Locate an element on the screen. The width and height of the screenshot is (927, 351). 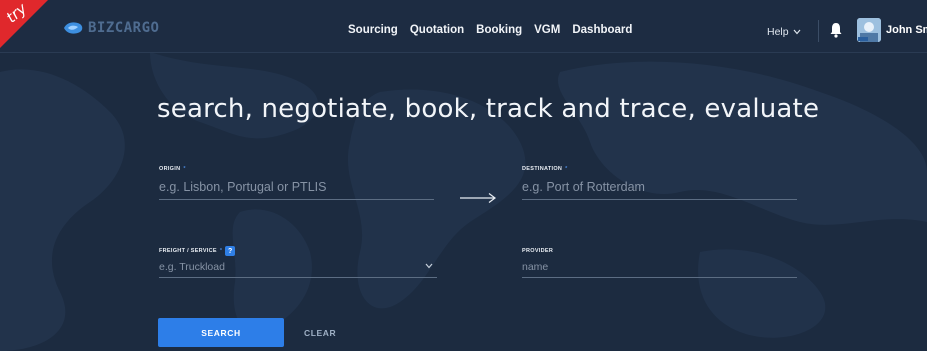
destination-field: DESTINATION * is located at coordinates (659, 182).